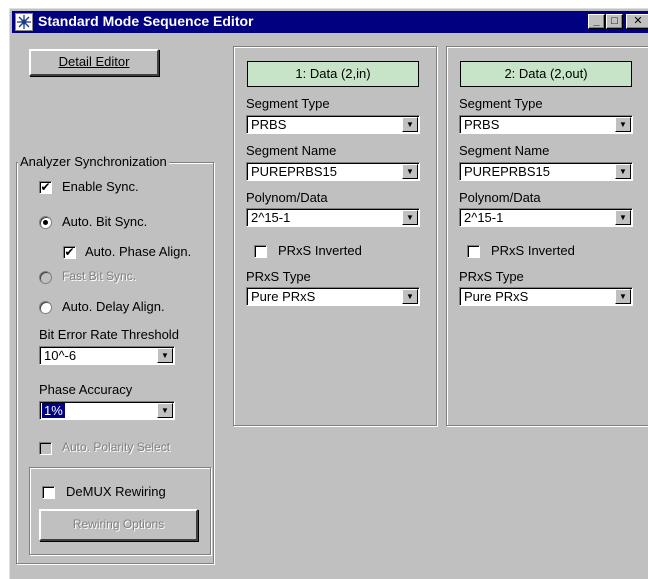  I want to click on auto-delay-align-radio, so click(45, 307).